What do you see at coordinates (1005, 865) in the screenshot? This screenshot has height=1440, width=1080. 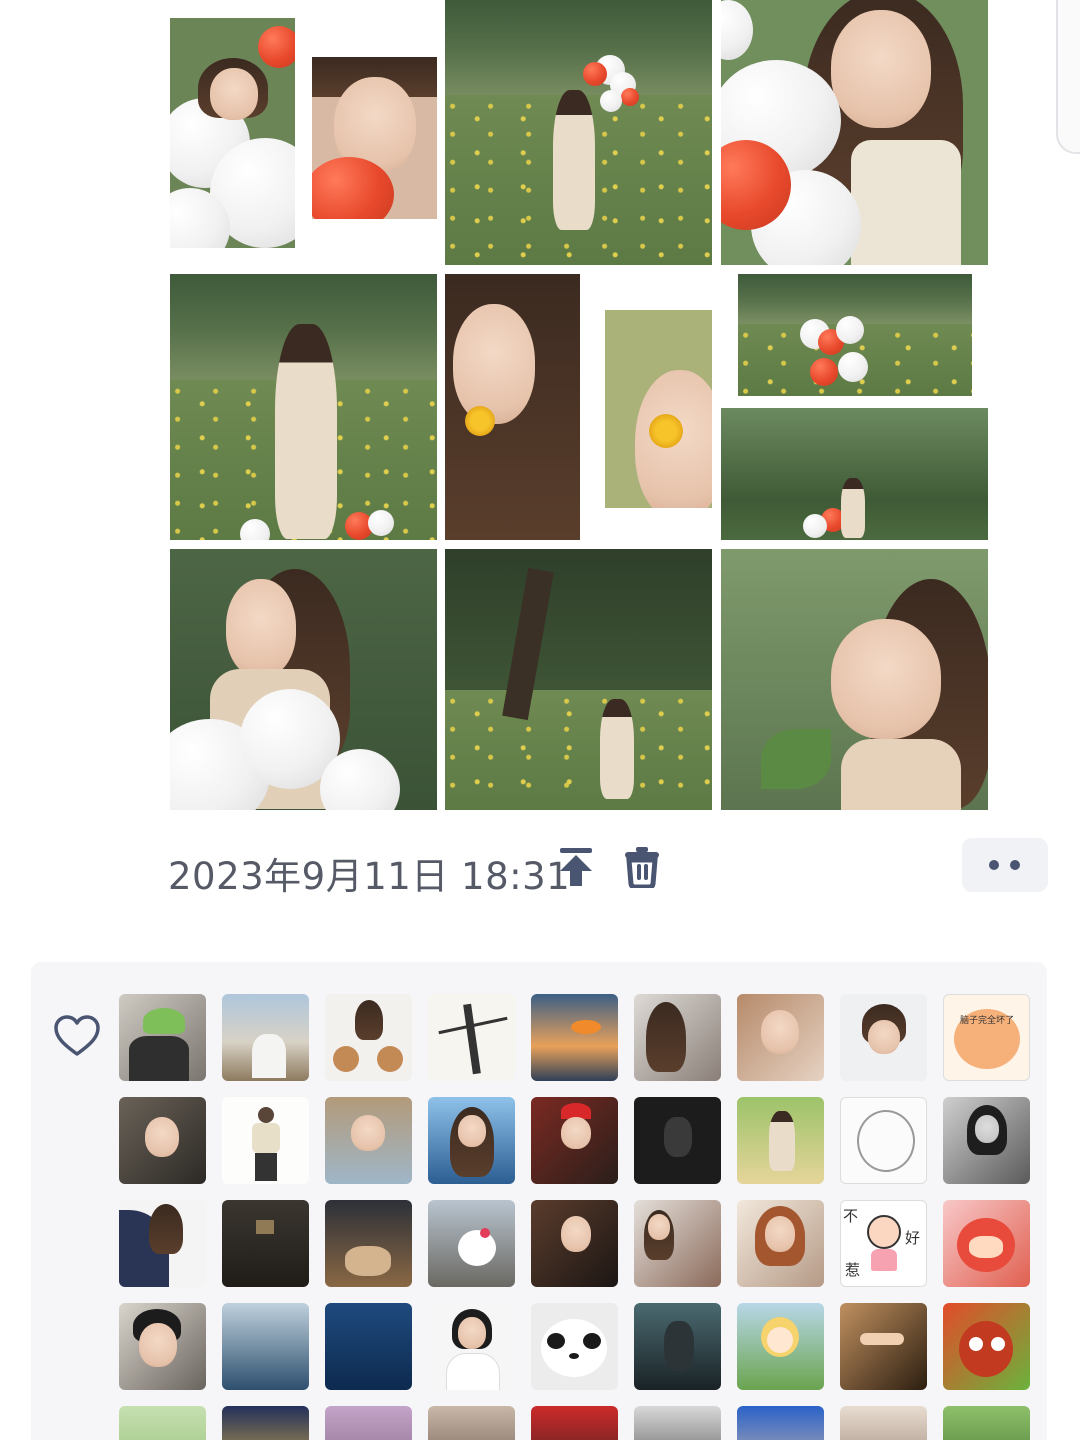 I see `more-options-button` at bounding box center [1005, 865].